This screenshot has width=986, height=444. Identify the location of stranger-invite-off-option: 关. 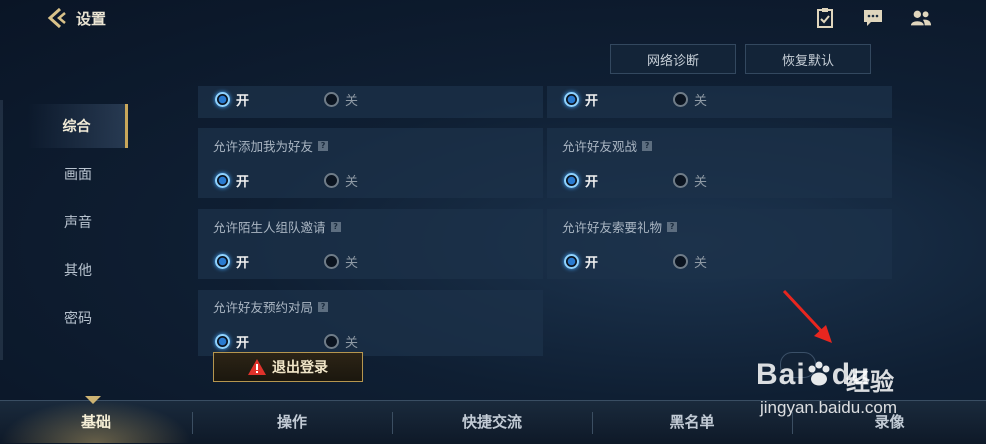
(341, 261).